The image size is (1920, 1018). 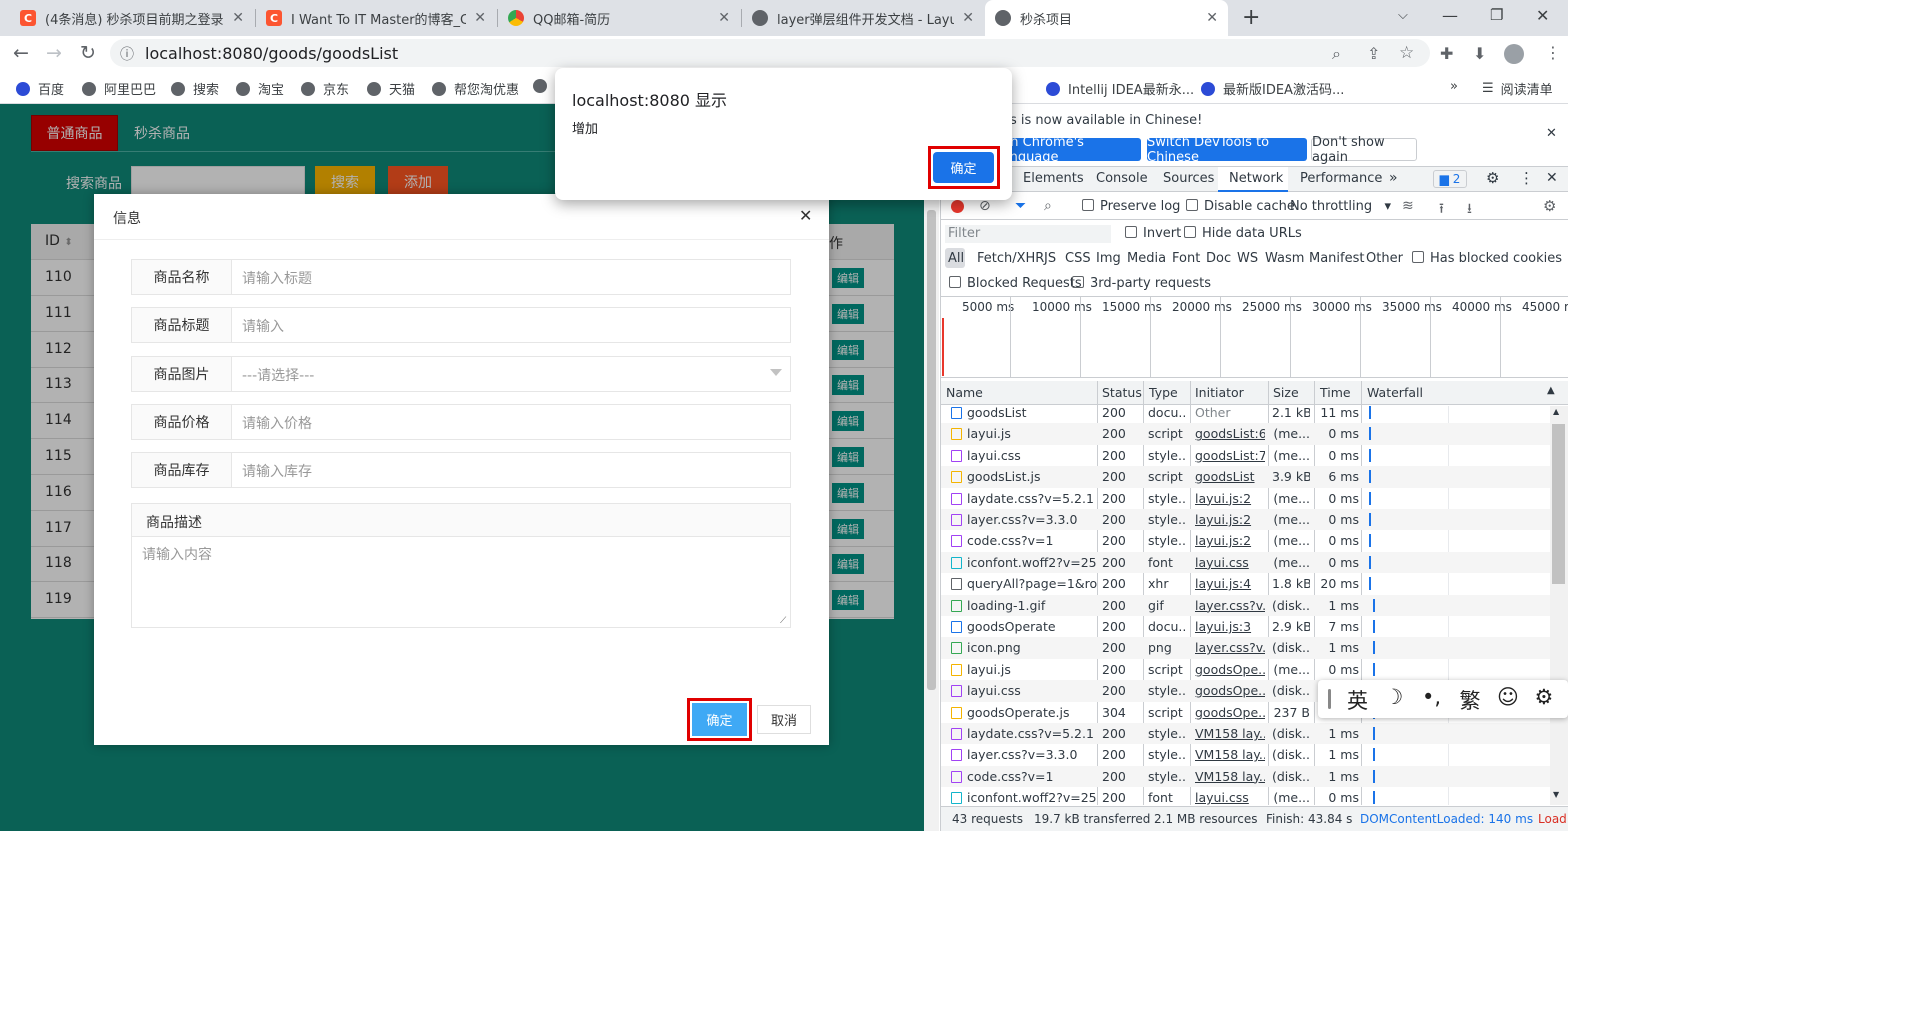 I want to click on dont-show-button: Don't show again, so click(x=1364, y=150).